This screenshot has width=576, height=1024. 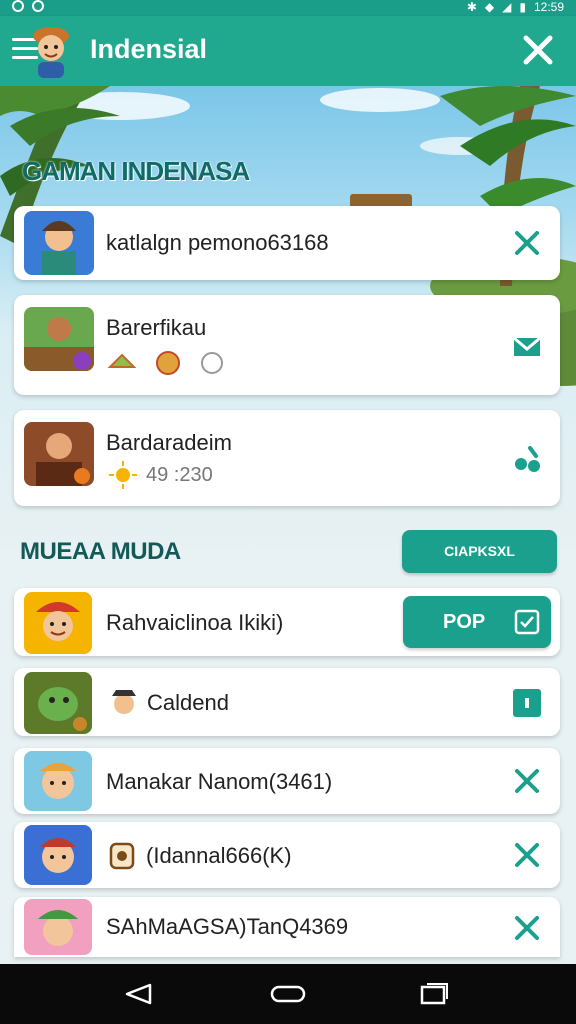 What do you see at coordinates (288, 8) in the screenshot?
I see `status-bar: ✱ ◆ ◢ ▮ 12:59` at bounding box center [288, 8].